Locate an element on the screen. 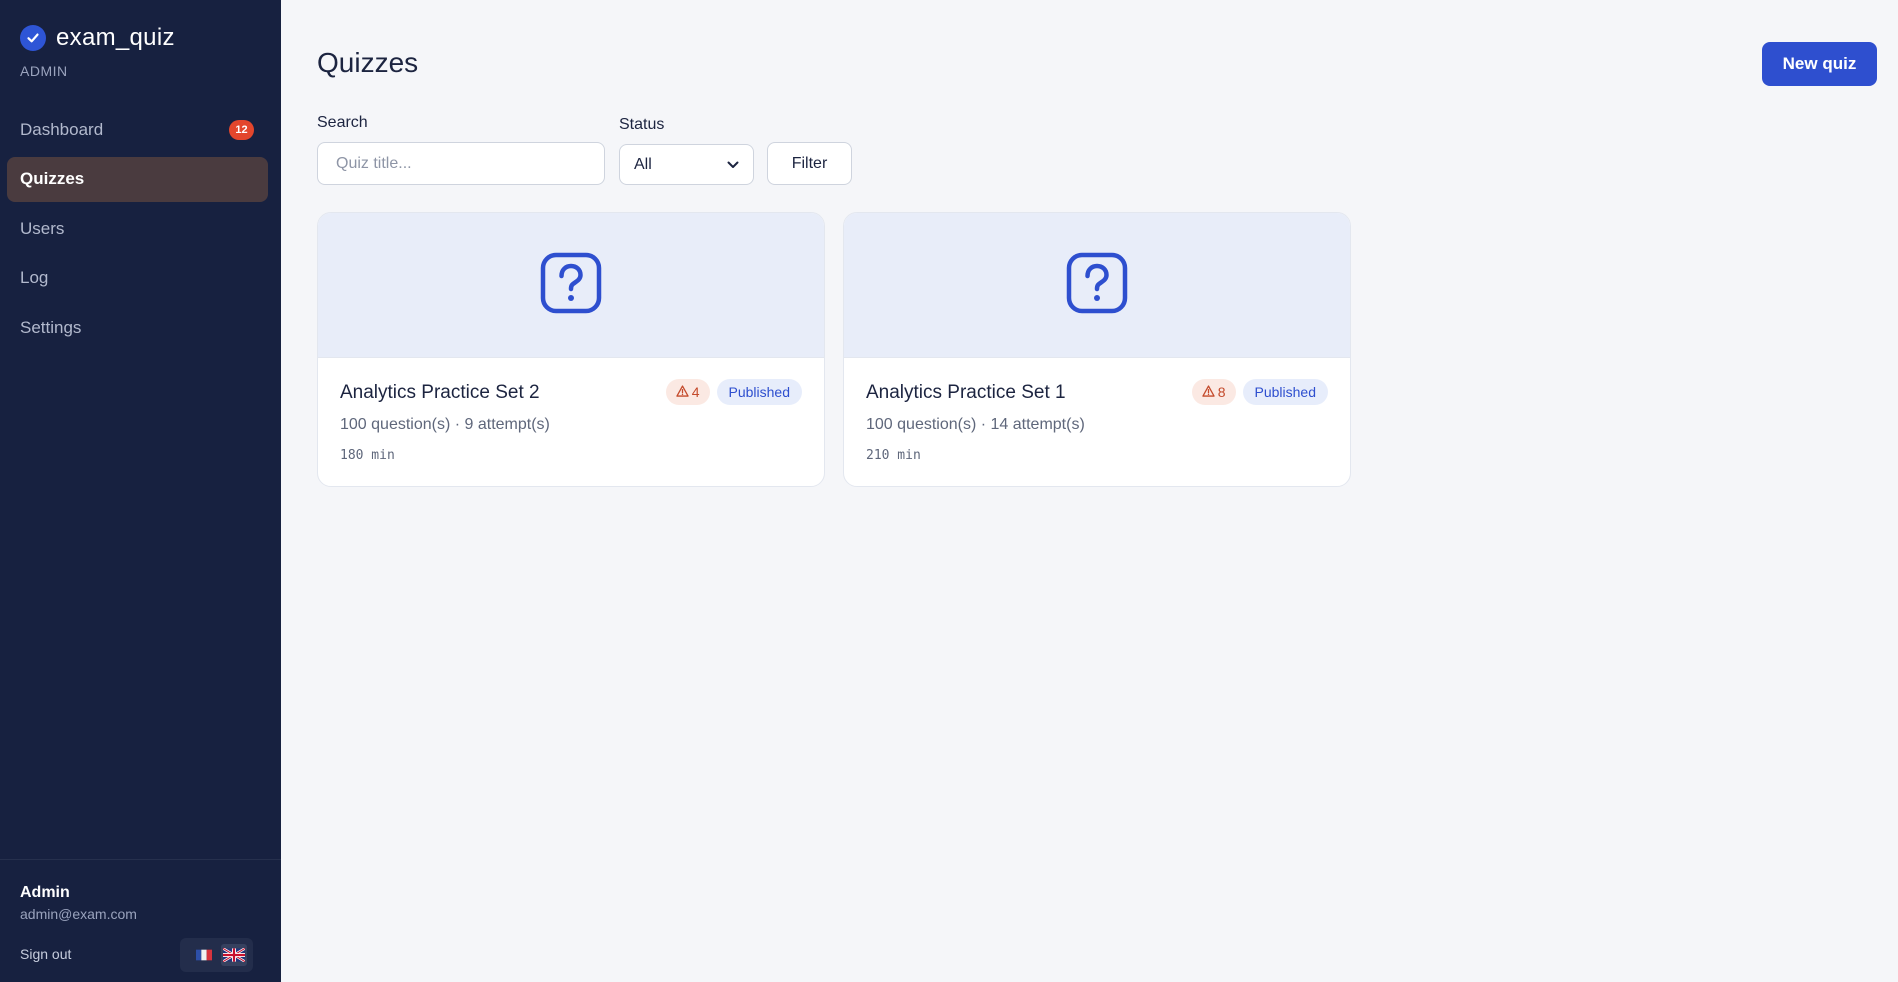 This screenshot has width=1898, height=982. quiz-badges: 4 Published is located at coordinates (733, 392).